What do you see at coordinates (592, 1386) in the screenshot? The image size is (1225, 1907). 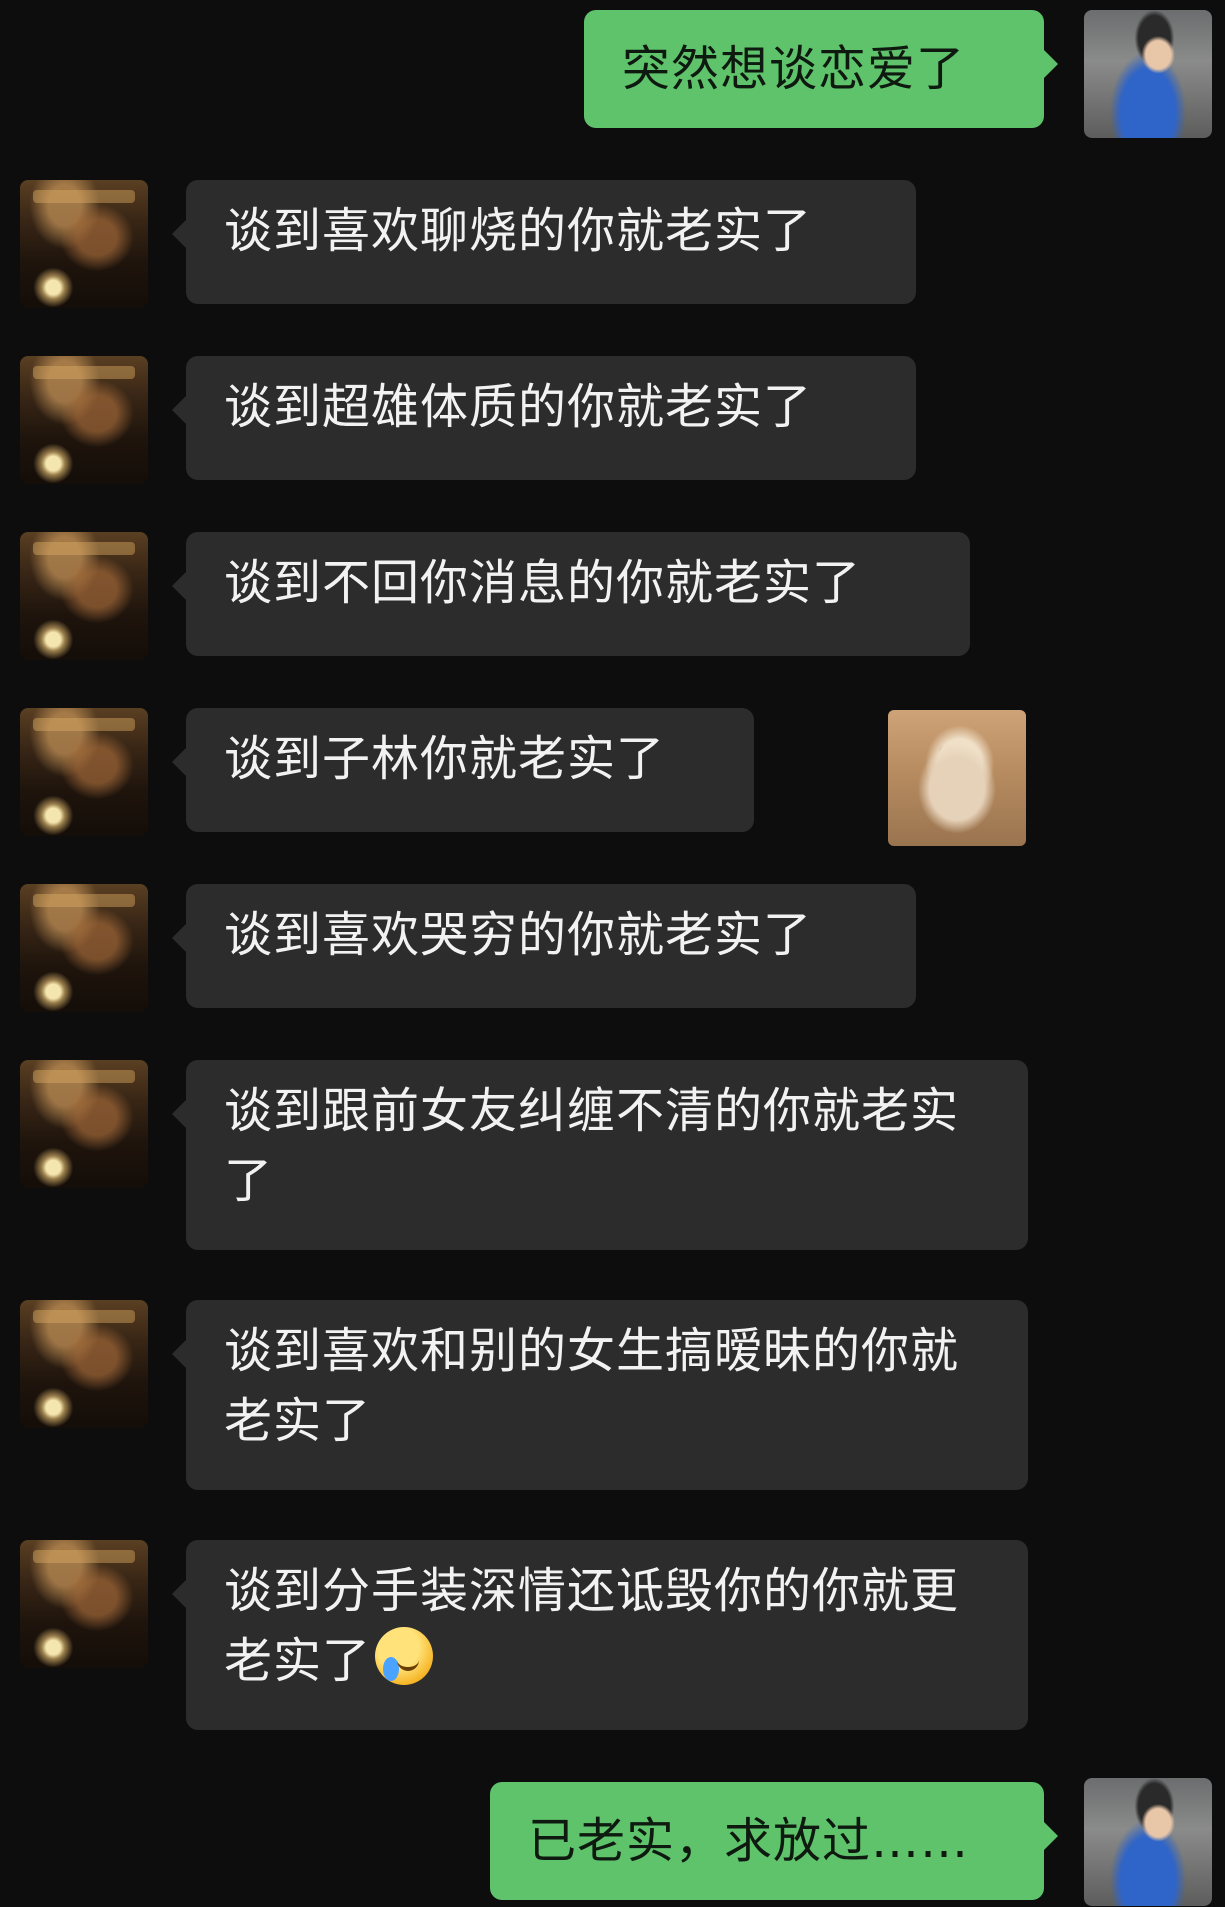 I see `message-text: 谈到喜欢和别的女生搞暧昧的你就老实了` at bounding box center [592, 1386].